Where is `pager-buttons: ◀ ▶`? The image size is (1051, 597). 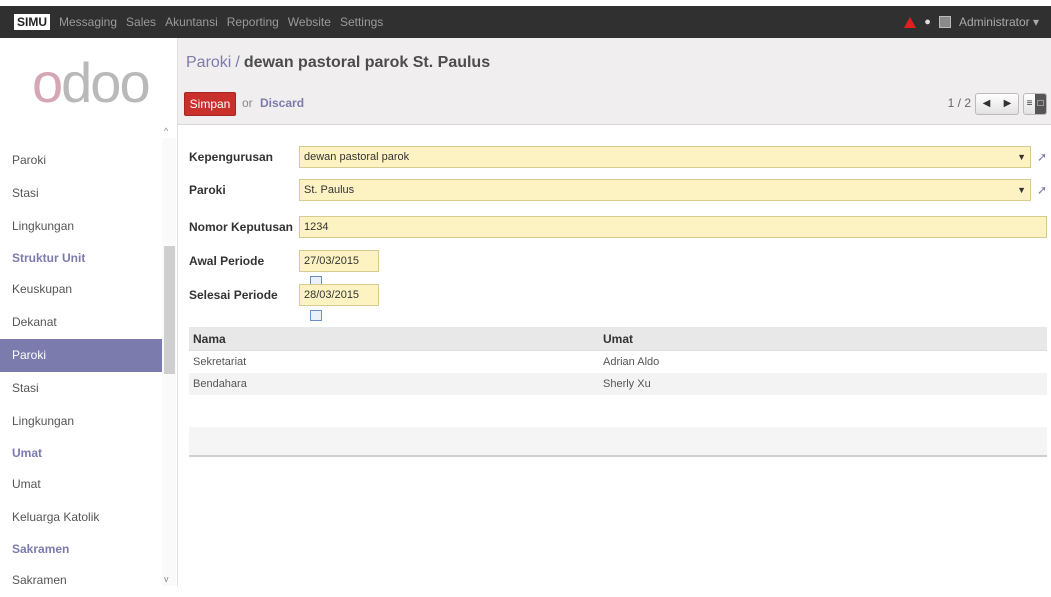 pager-buttons: ◀ ▶ is located at coordinates (997, 104).